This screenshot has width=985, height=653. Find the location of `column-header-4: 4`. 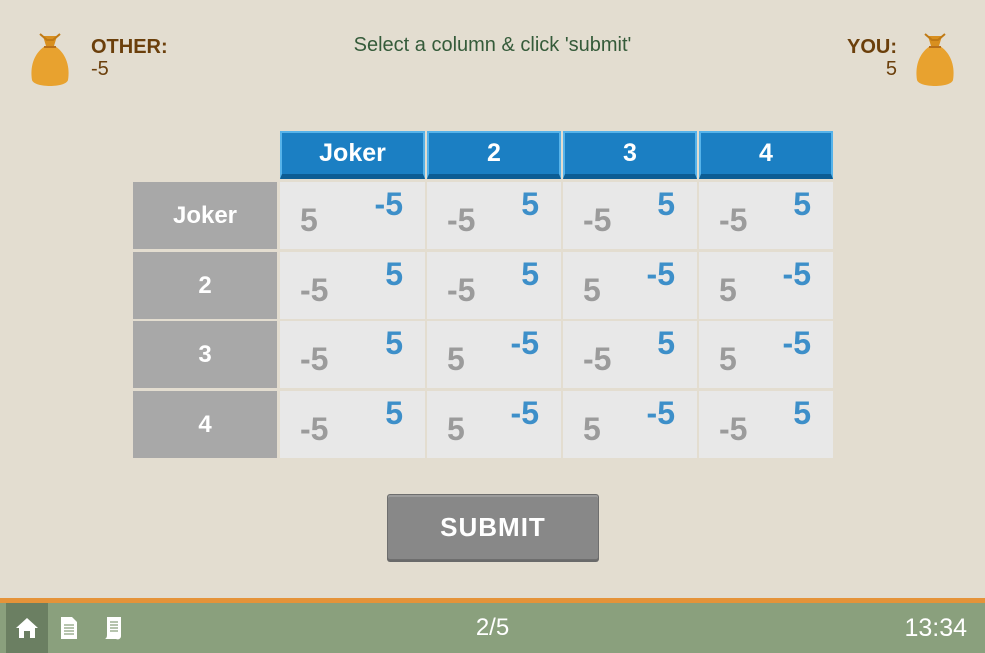

column-header-4: 4 is located at coordinates (766, 155).